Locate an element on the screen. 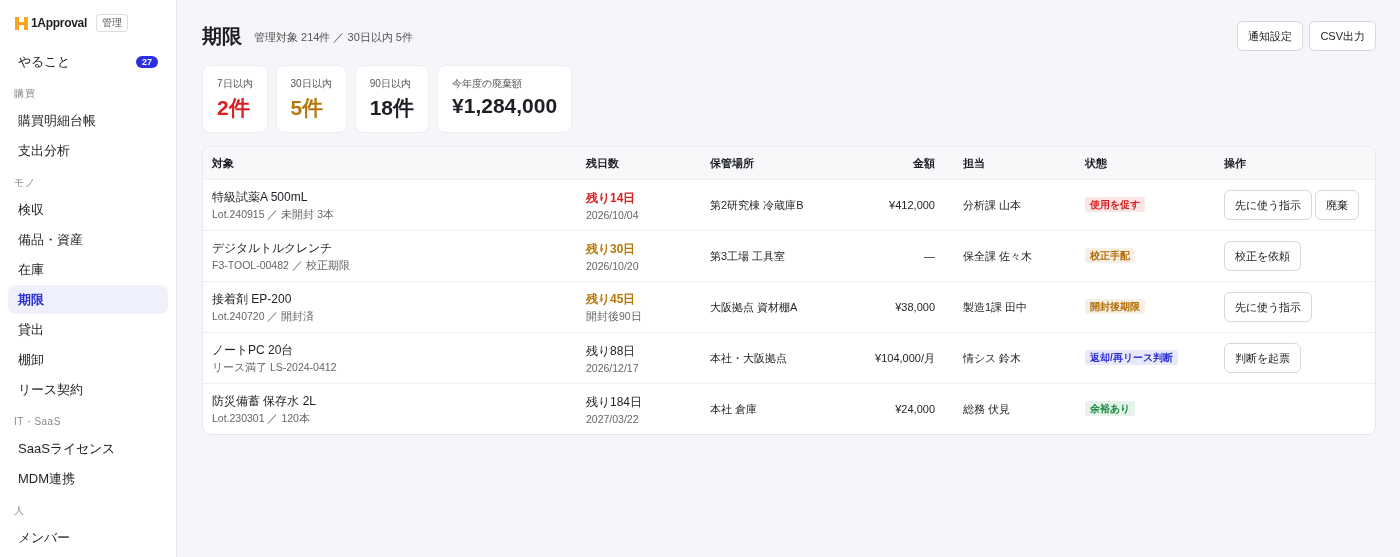 This screenshot has width=1400, height=557. page-subtitle: 管理対象 214件 ／ 30日以内 5件 is located at coordinates (333, 37).